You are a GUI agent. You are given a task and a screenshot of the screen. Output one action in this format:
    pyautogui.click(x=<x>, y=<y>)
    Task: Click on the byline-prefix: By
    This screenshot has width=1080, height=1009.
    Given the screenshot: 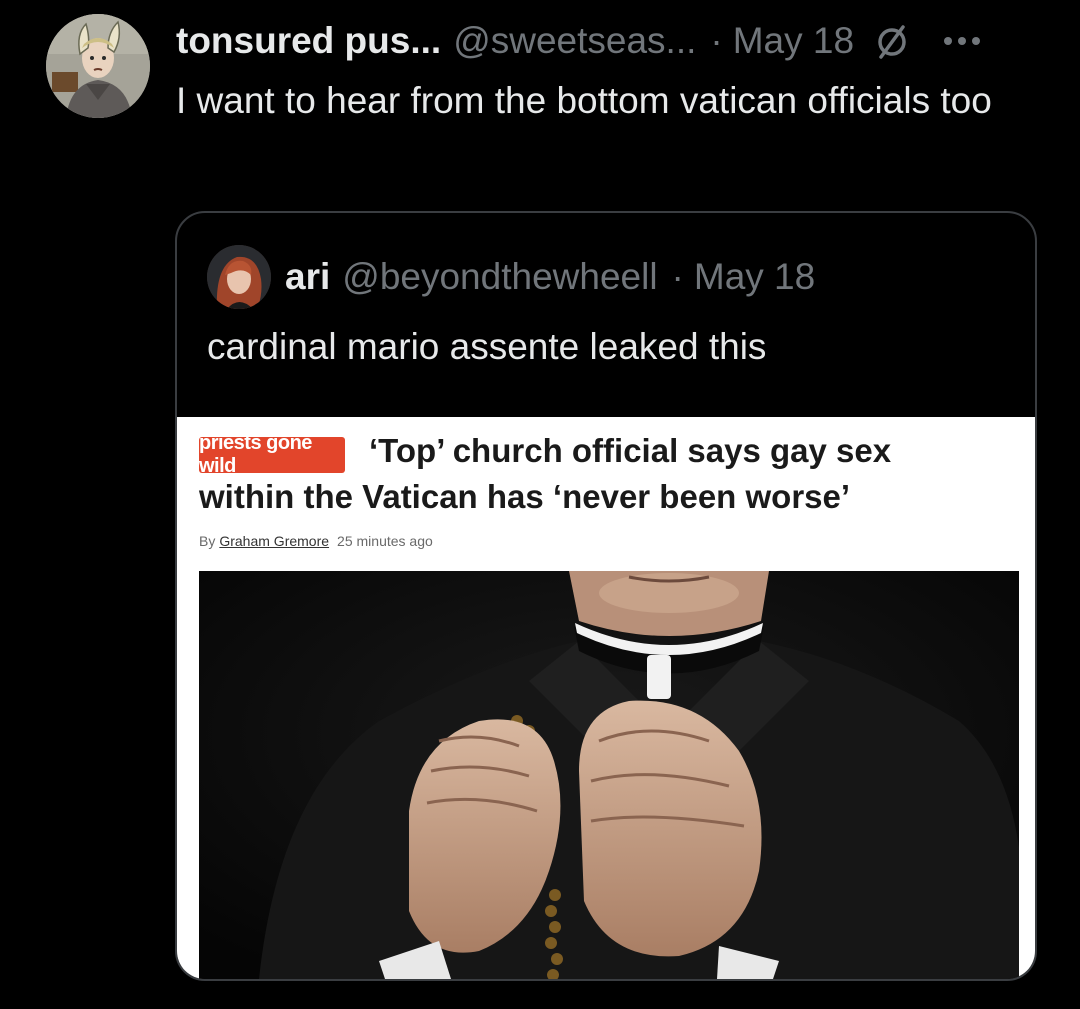 What is the action you would take?
    pyautogui.click(x=207, y=541)
    